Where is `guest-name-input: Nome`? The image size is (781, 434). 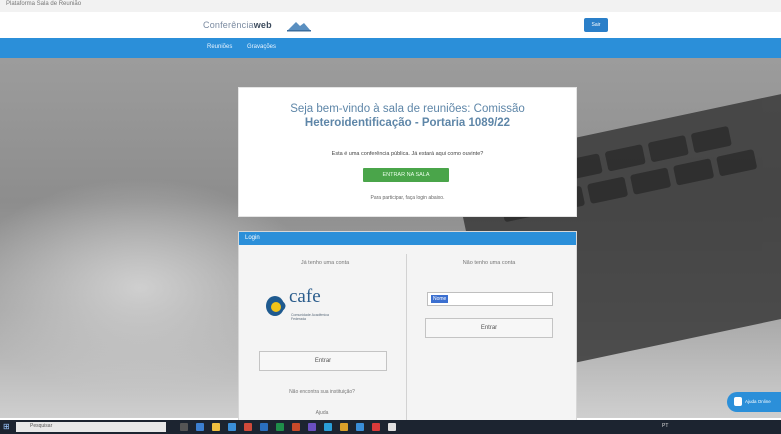
guest-name-input: Nome is located at coordinates (490, 299).